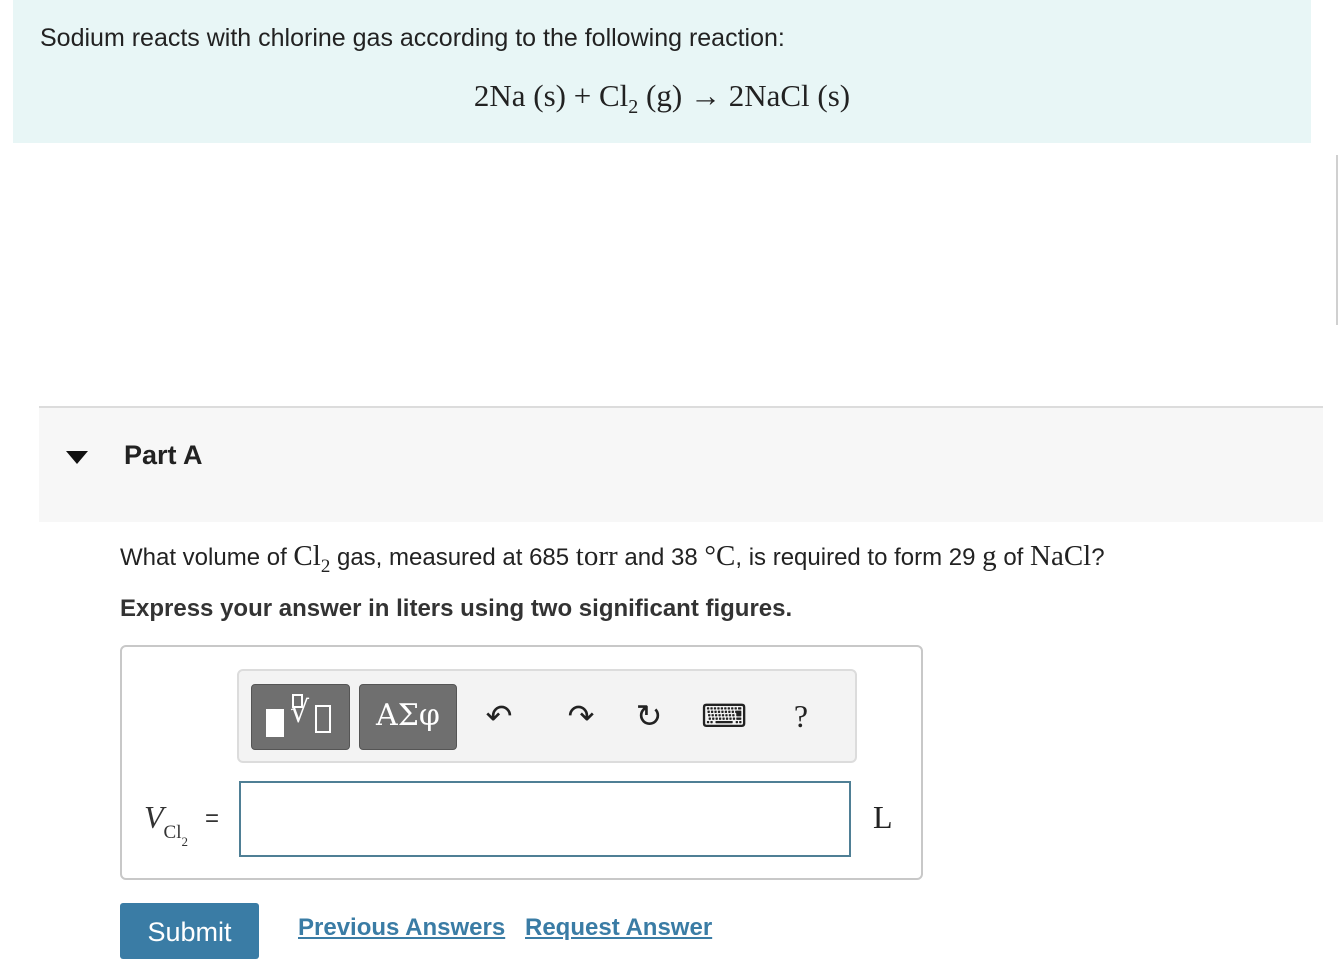 This screenshot has height=969, width=1339. I want to click on previous-answers-link: Previous Answers, so click(401, 928).